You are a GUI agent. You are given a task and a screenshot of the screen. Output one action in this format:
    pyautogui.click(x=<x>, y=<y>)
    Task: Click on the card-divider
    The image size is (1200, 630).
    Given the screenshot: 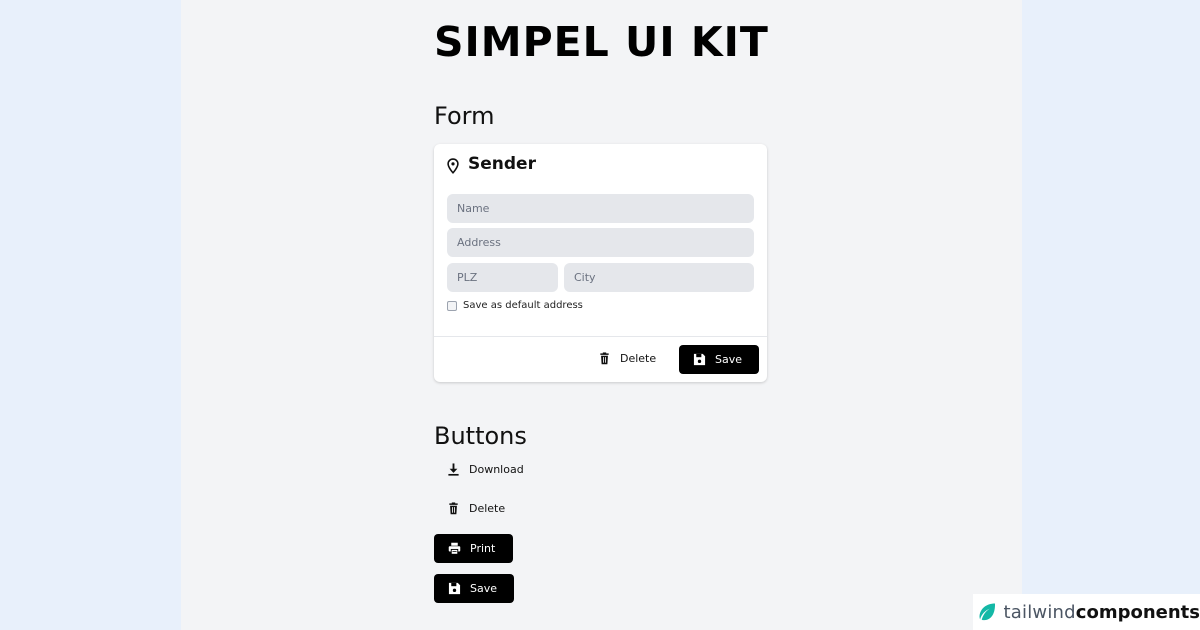 What is the action you would take?
    pyautogui.click(x=600, y=336)
    